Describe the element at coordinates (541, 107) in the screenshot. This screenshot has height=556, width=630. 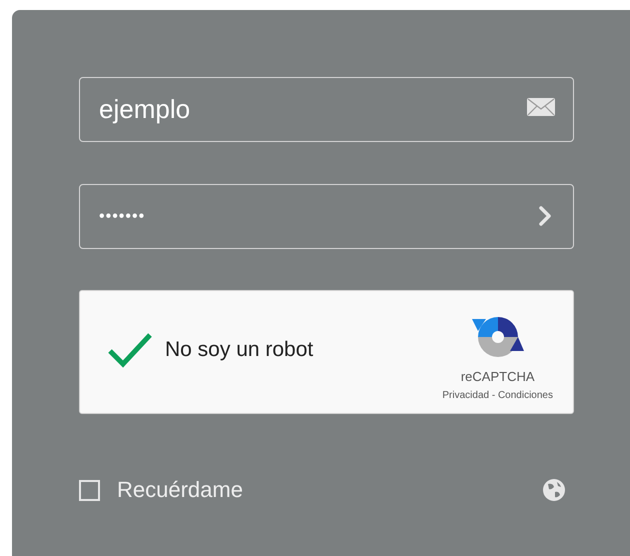
I see `envelope-icon` at that location.